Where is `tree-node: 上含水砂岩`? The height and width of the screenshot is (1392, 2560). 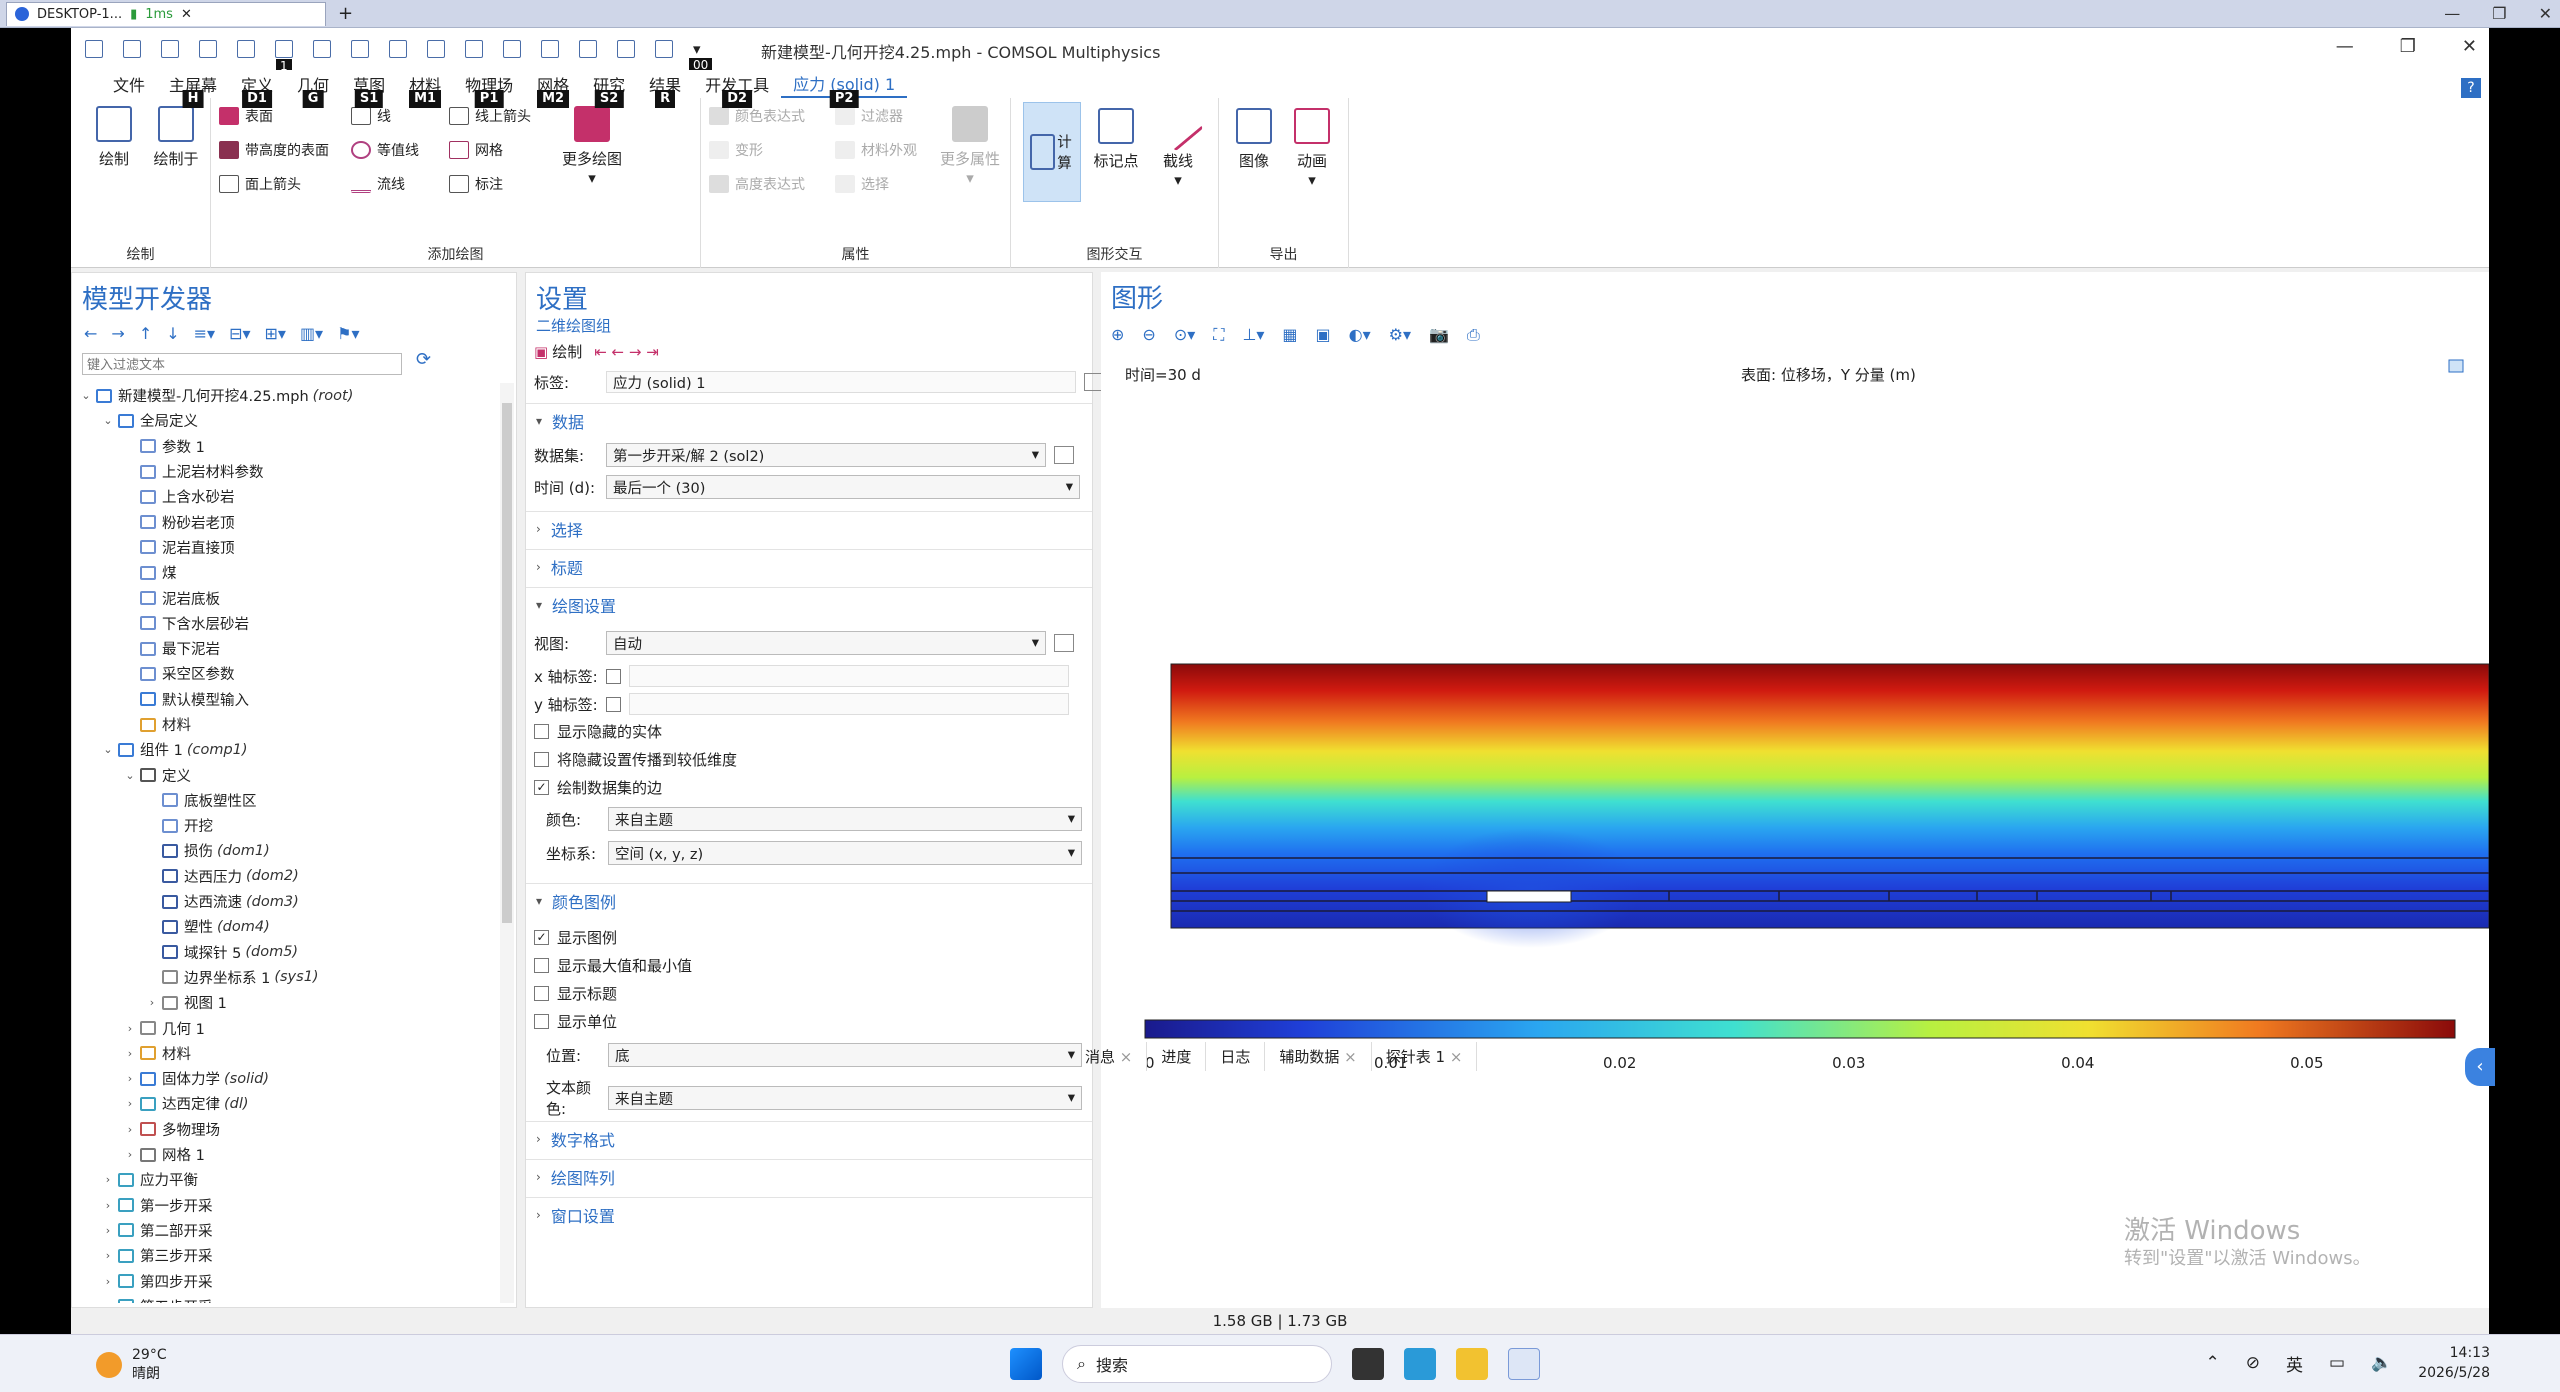 tree-node: 上含水砂岩 is located at coordinates (290, 496).